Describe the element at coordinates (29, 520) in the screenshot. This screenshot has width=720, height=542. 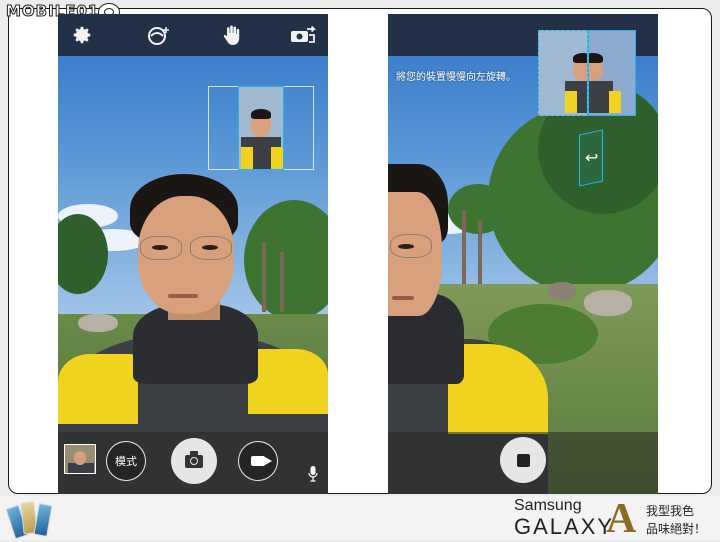
I see `galaxy-phones-image` at that location.